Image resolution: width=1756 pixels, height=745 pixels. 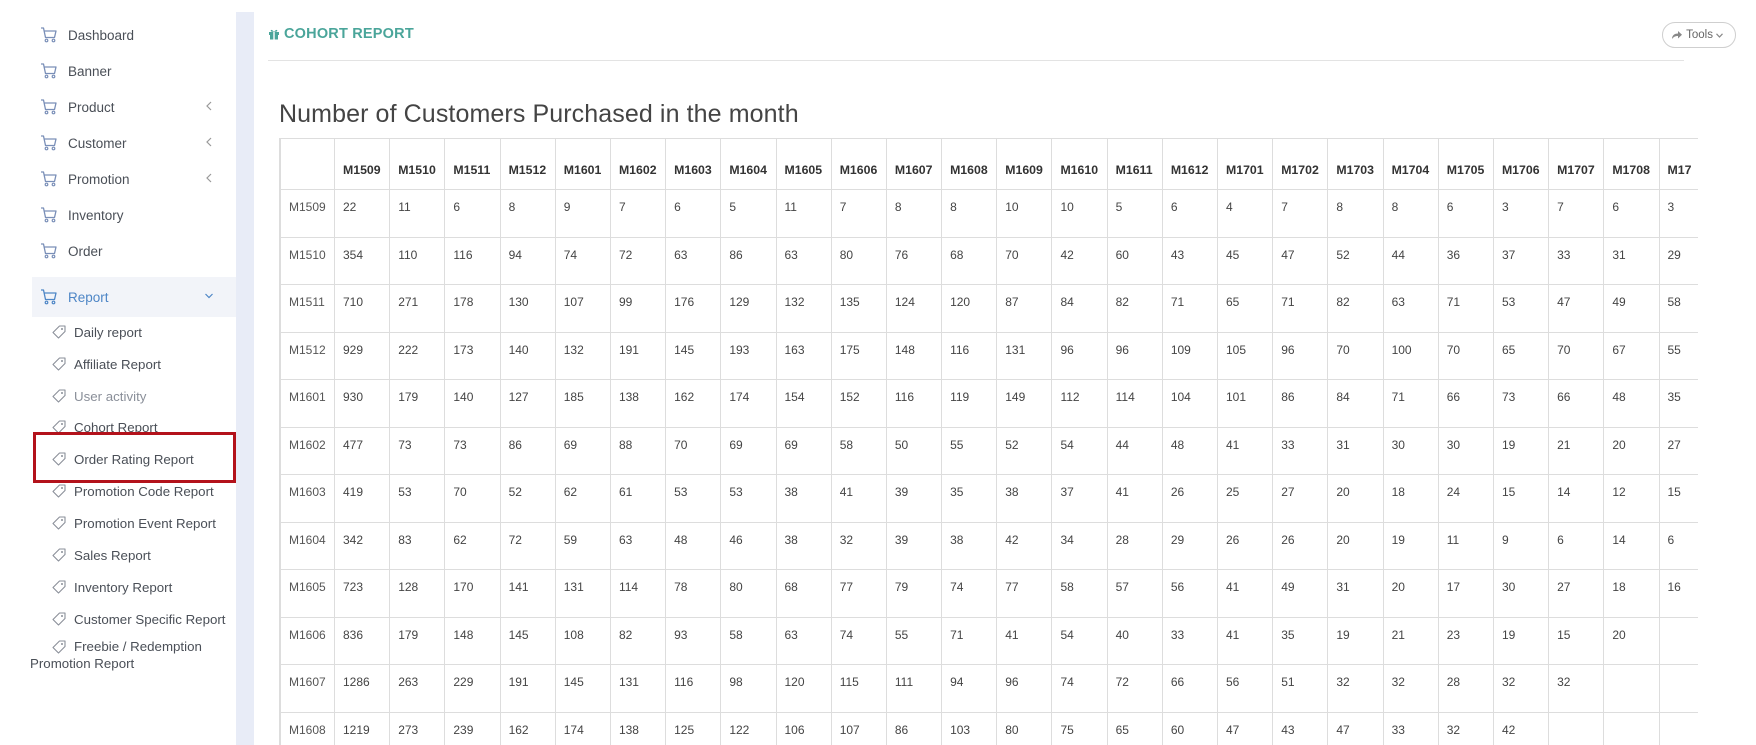 What do you see at coordinates (1576, 213) in the screenshot?
I see `table-cell: 7` at bounding box center [1576, 213].